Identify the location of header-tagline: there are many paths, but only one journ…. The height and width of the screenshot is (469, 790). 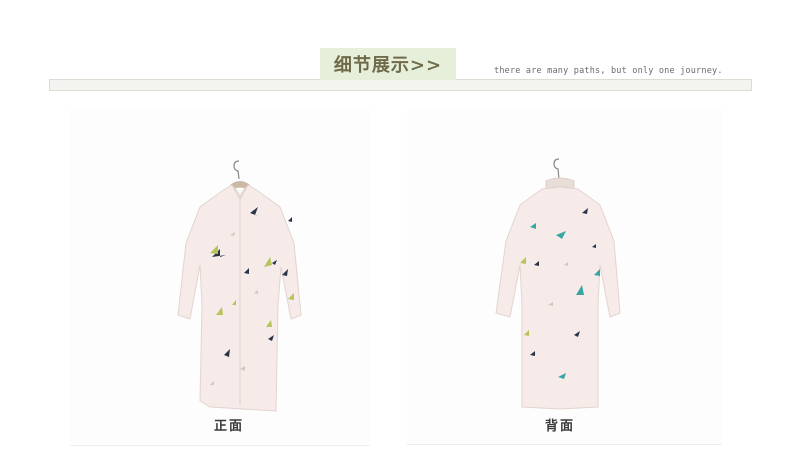
(608, 71).